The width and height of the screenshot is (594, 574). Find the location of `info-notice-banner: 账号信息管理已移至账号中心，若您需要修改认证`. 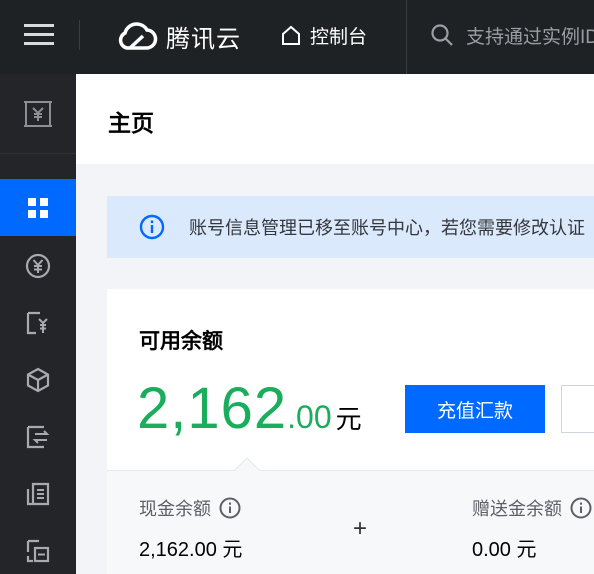

info-notice-banner: 账号信息管理已移至账号中心，若您需要修改认证 is located at coordinates (350, 227).